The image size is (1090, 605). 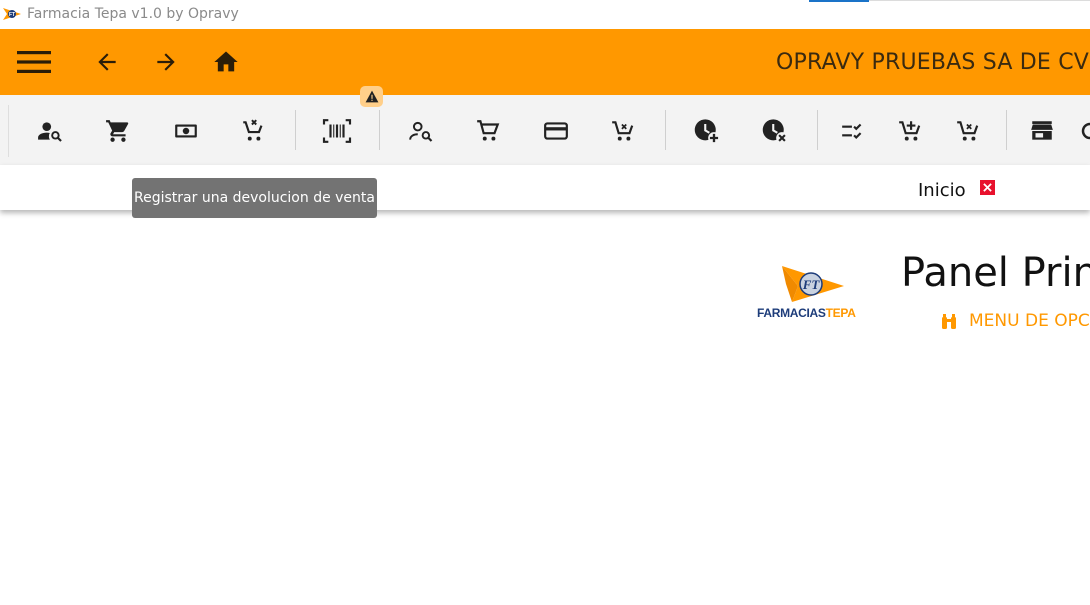 I want to click on page-title: Panel Princ, so click(x=995, y=273).